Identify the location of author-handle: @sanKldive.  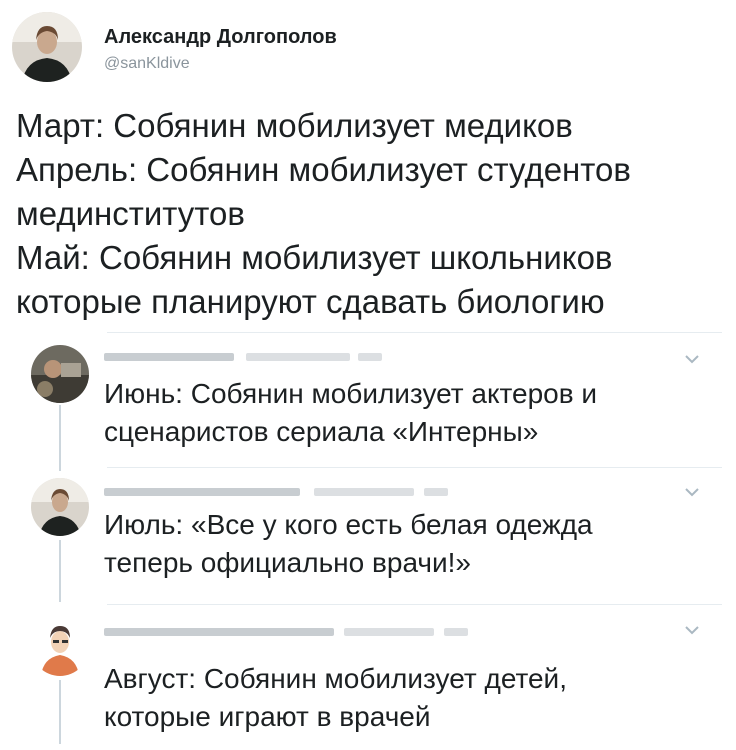
(147, 64).